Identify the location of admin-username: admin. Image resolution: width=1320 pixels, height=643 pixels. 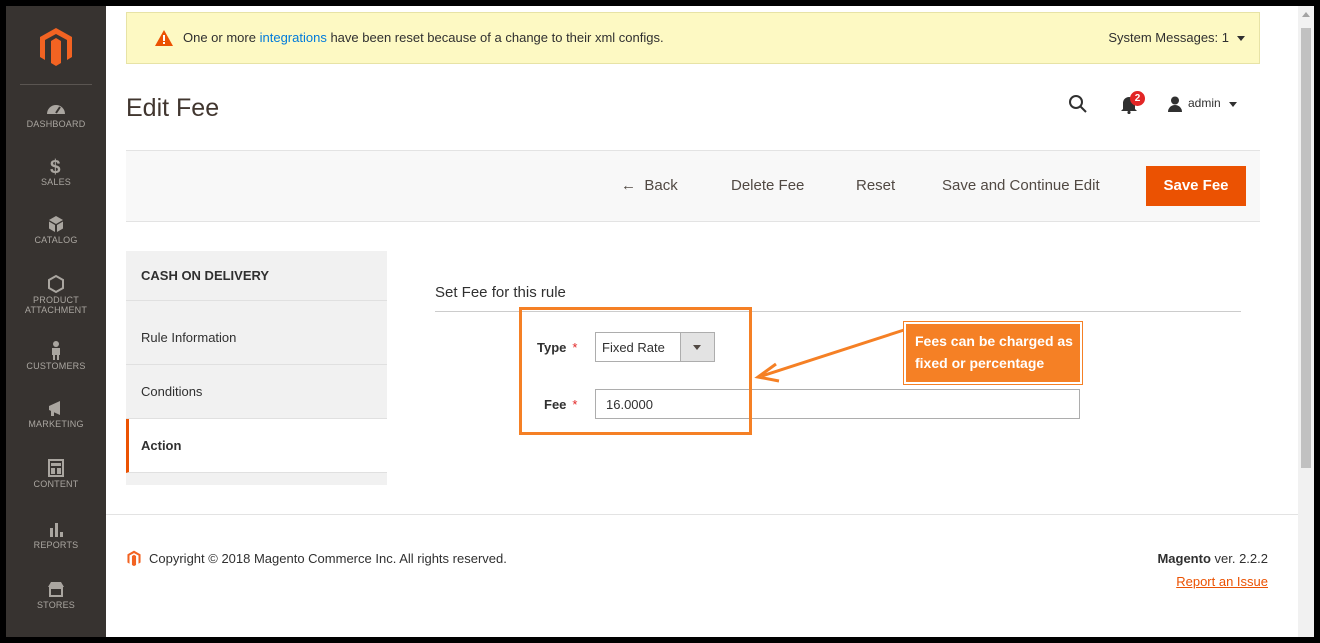
(1204, 103).